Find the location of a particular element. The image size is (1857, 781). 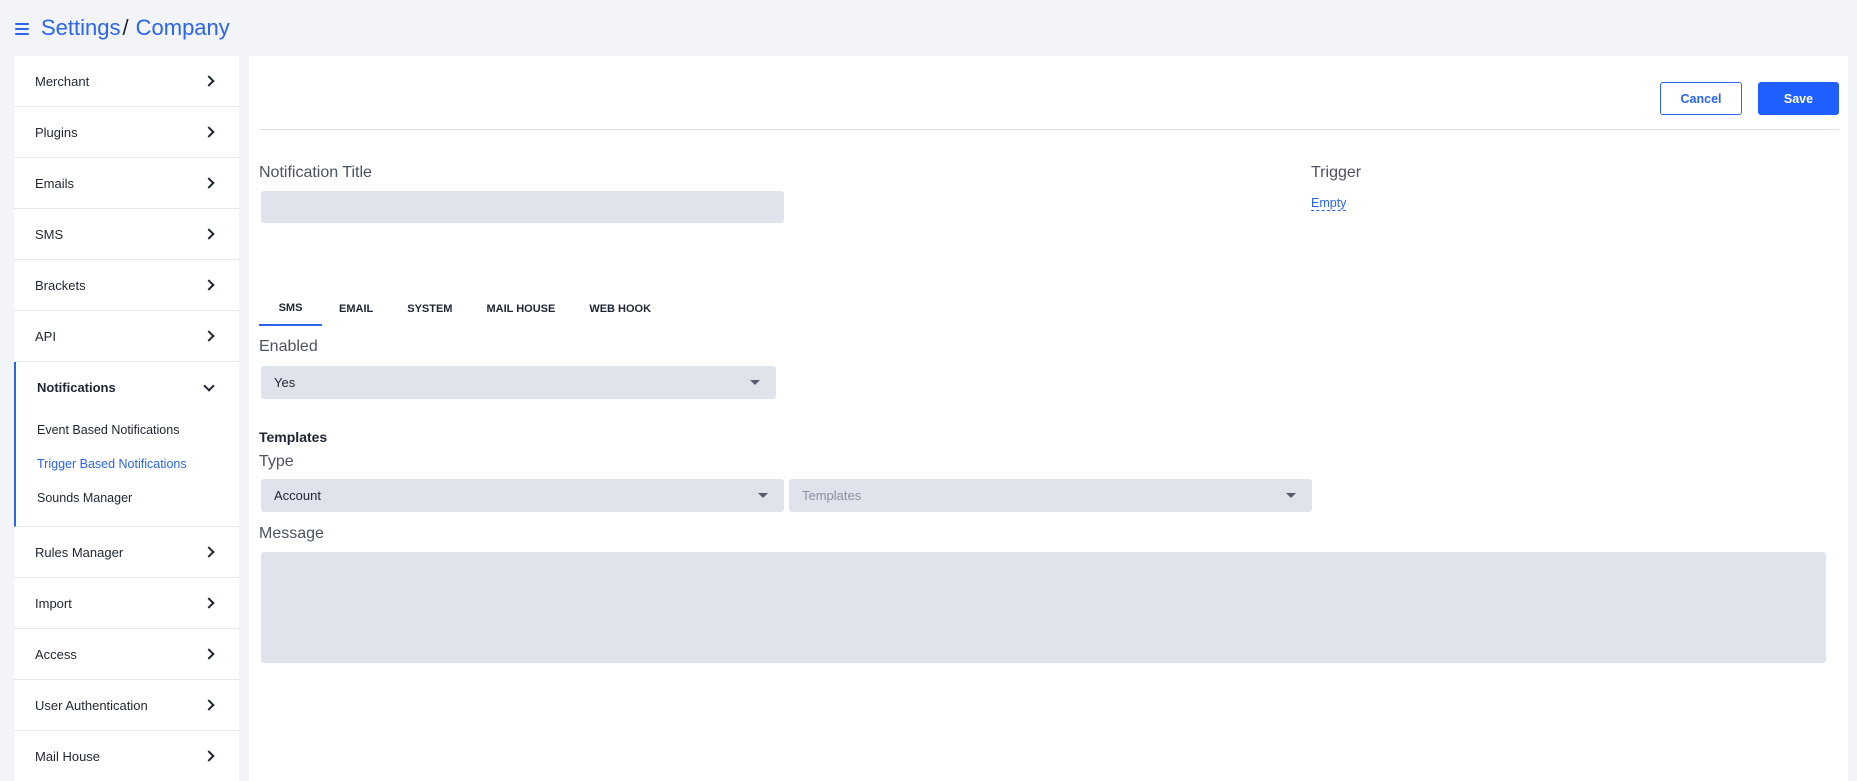

sidebar-item-label: Access is located at coordinates (56, 654).